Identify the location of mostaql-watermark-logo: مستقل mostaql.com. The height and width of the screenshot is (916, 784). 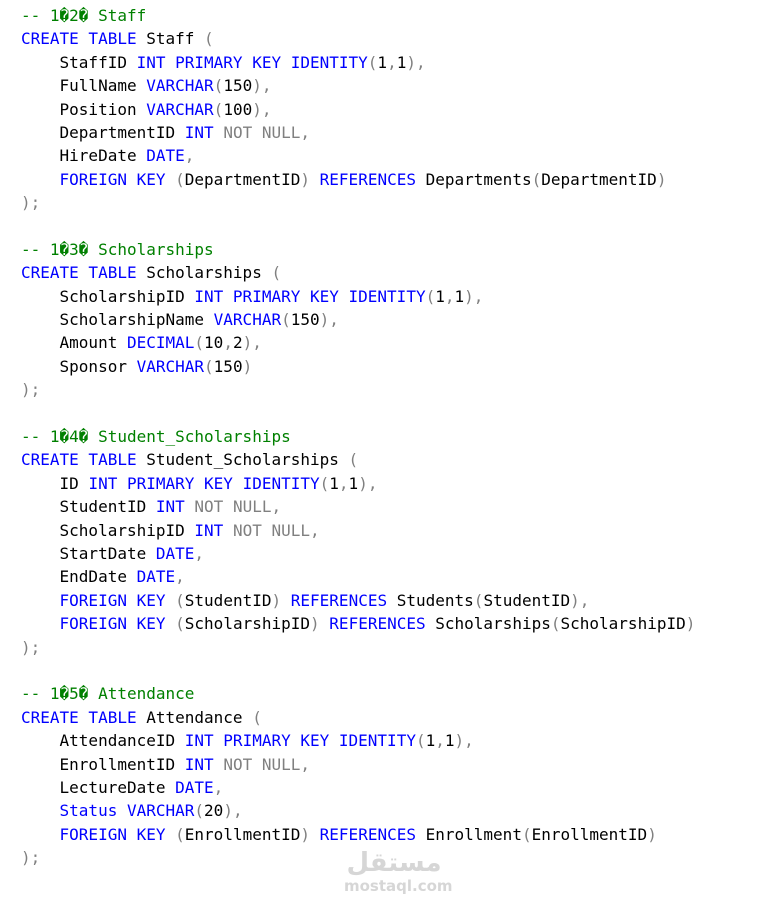
(398, 871).